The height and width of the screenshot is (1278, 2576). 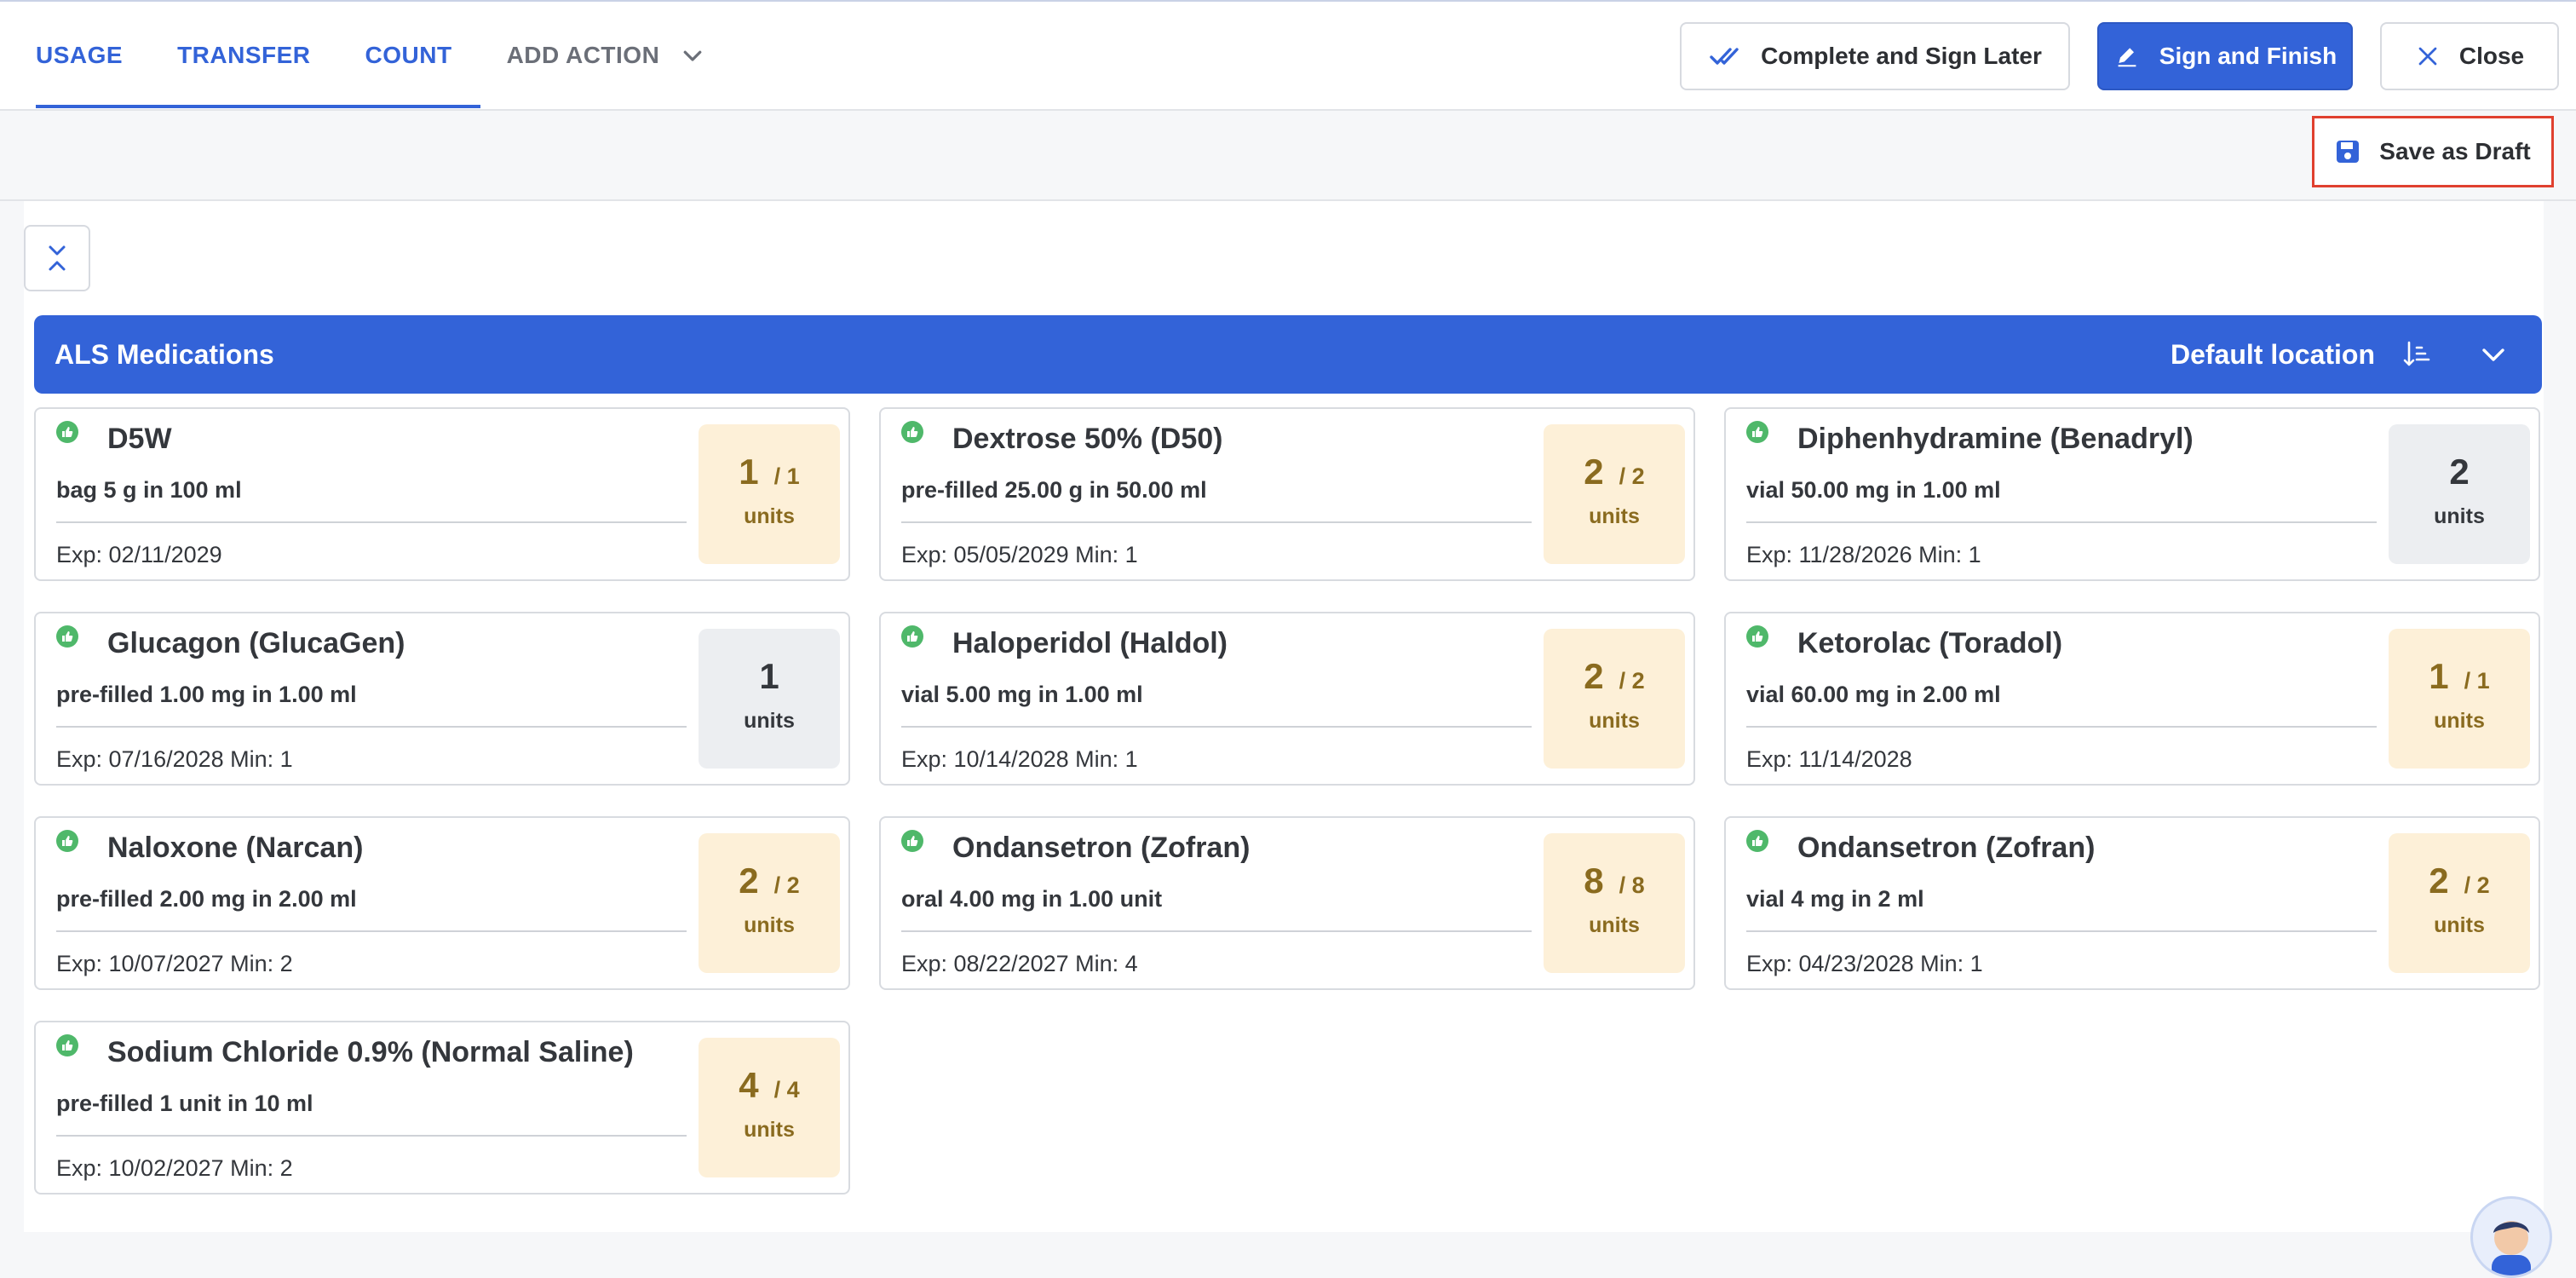 What do you see at coordinates (749, 1085) in the screenshot?
I see `quantity-count: 4` at bounding box center [749, 1085].